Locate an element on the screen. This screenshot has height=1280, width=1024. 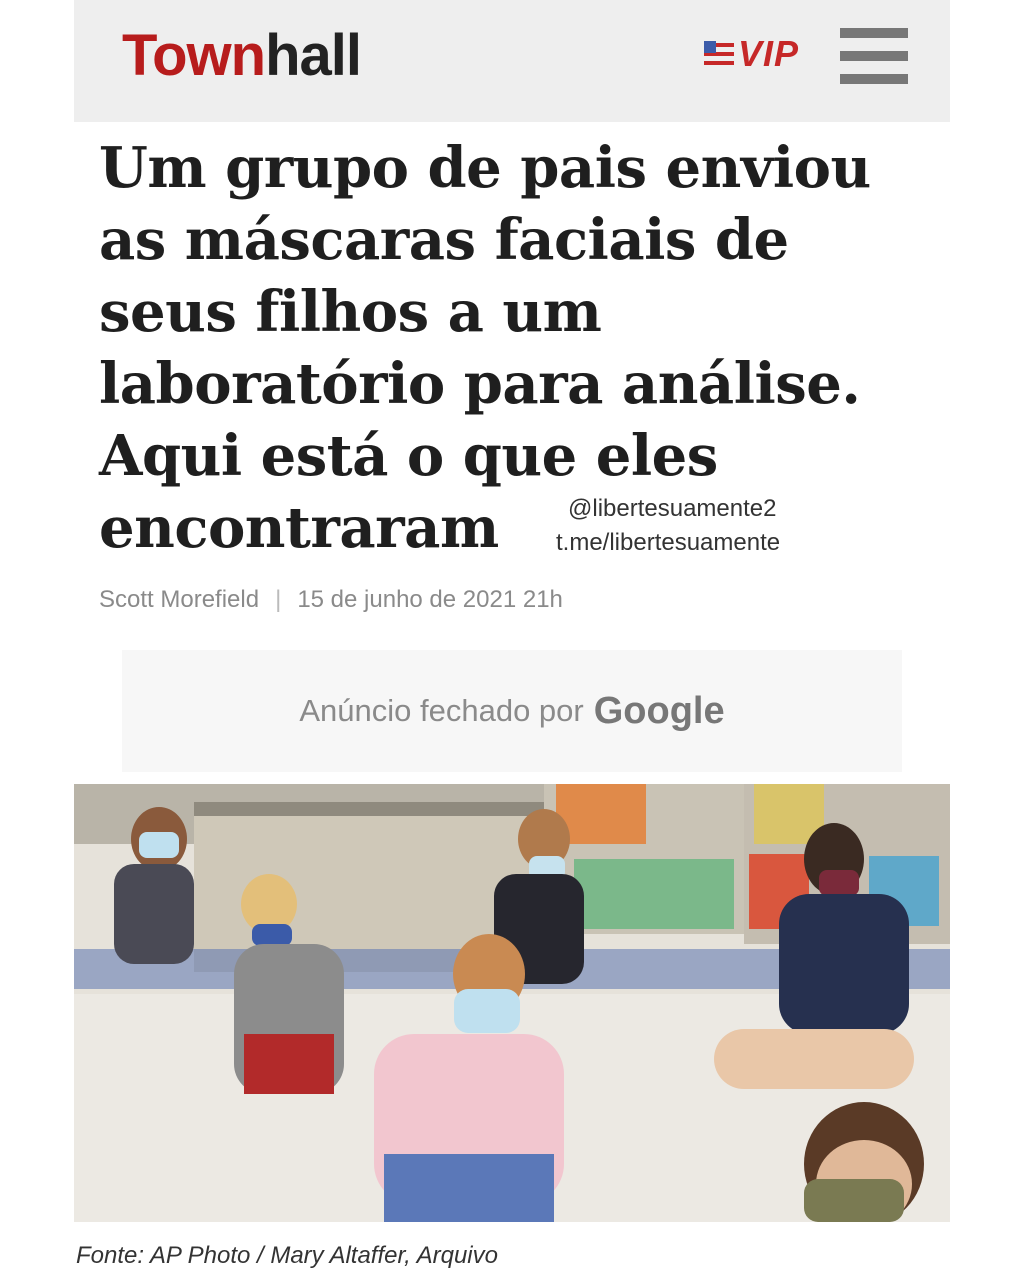
watermark: @libertesuamente2 t.me/libertesuamente is located at coordinates (668, 526).